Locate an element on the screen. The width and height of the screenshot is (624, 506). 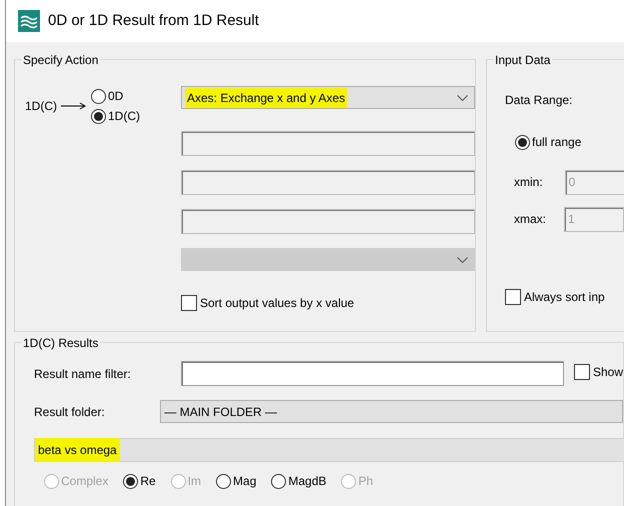
folder-dropdown: — MAIN FOLDER — is located at coordinates (391, 411).